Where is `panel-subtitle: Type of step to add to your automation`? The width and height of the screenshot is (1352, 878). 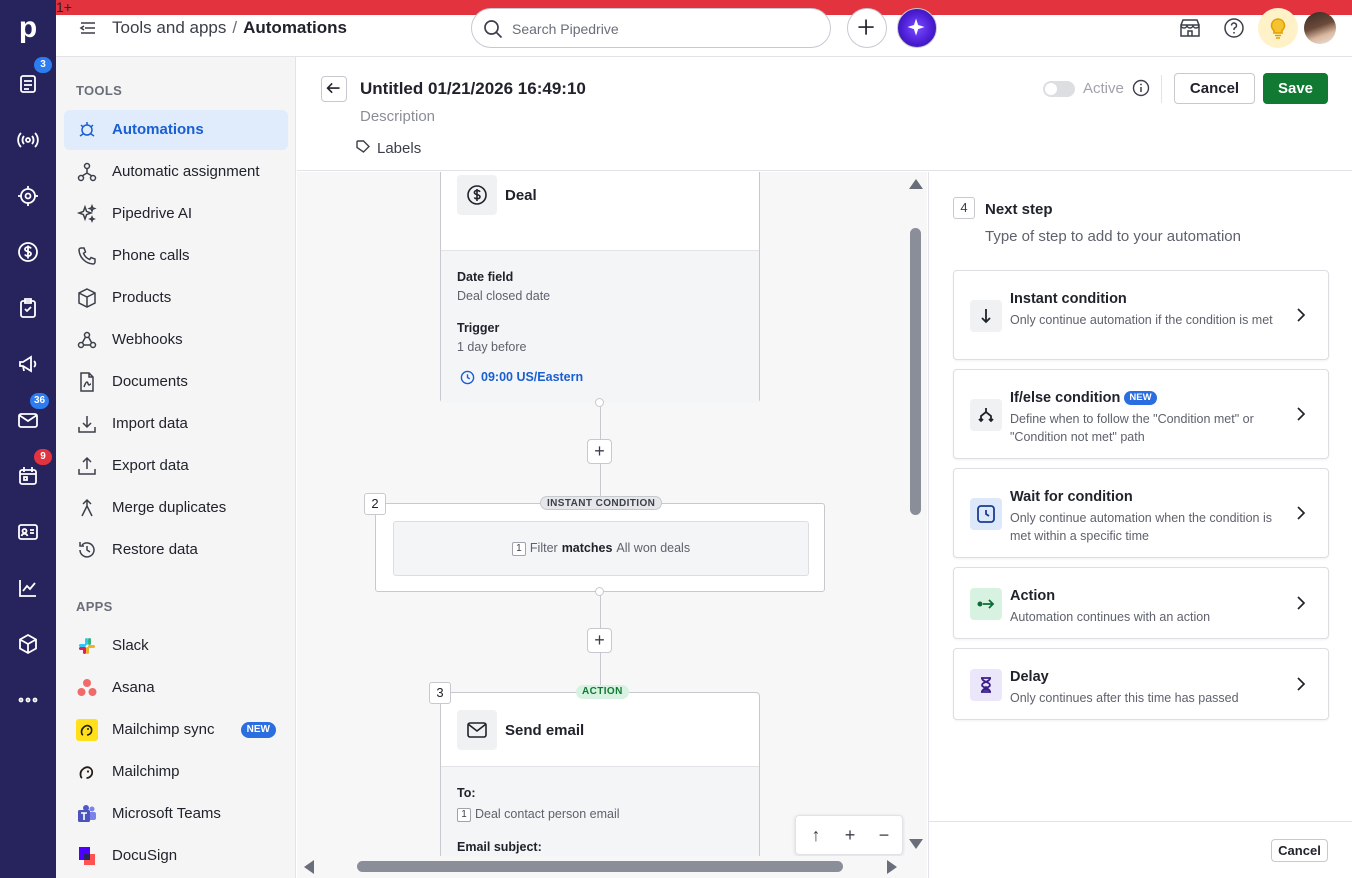
panel-subtitle: Type of step to add to your automation is located at coordinates (1113, 236).